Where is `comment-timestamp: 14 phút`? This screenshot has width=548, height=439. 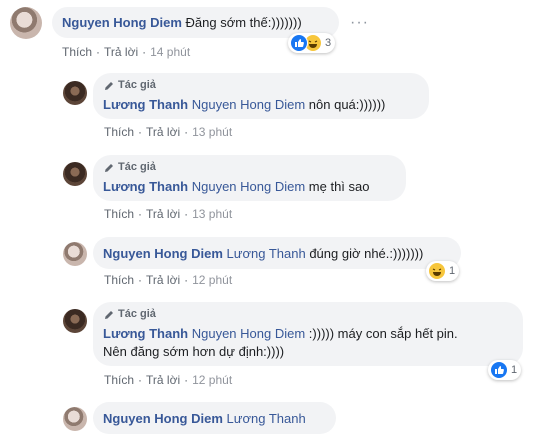 comment-timestamp: 14 phút is located at coordinates (170, 52).